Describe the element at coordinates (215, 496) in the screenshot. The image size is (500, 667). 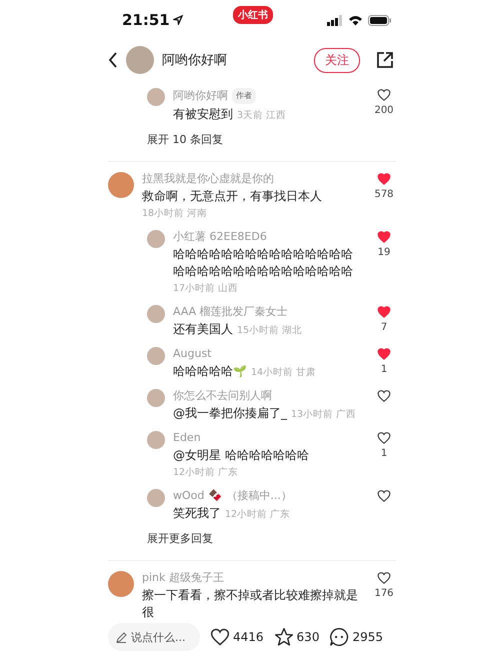
I see `emoji: 🍫` at that location.